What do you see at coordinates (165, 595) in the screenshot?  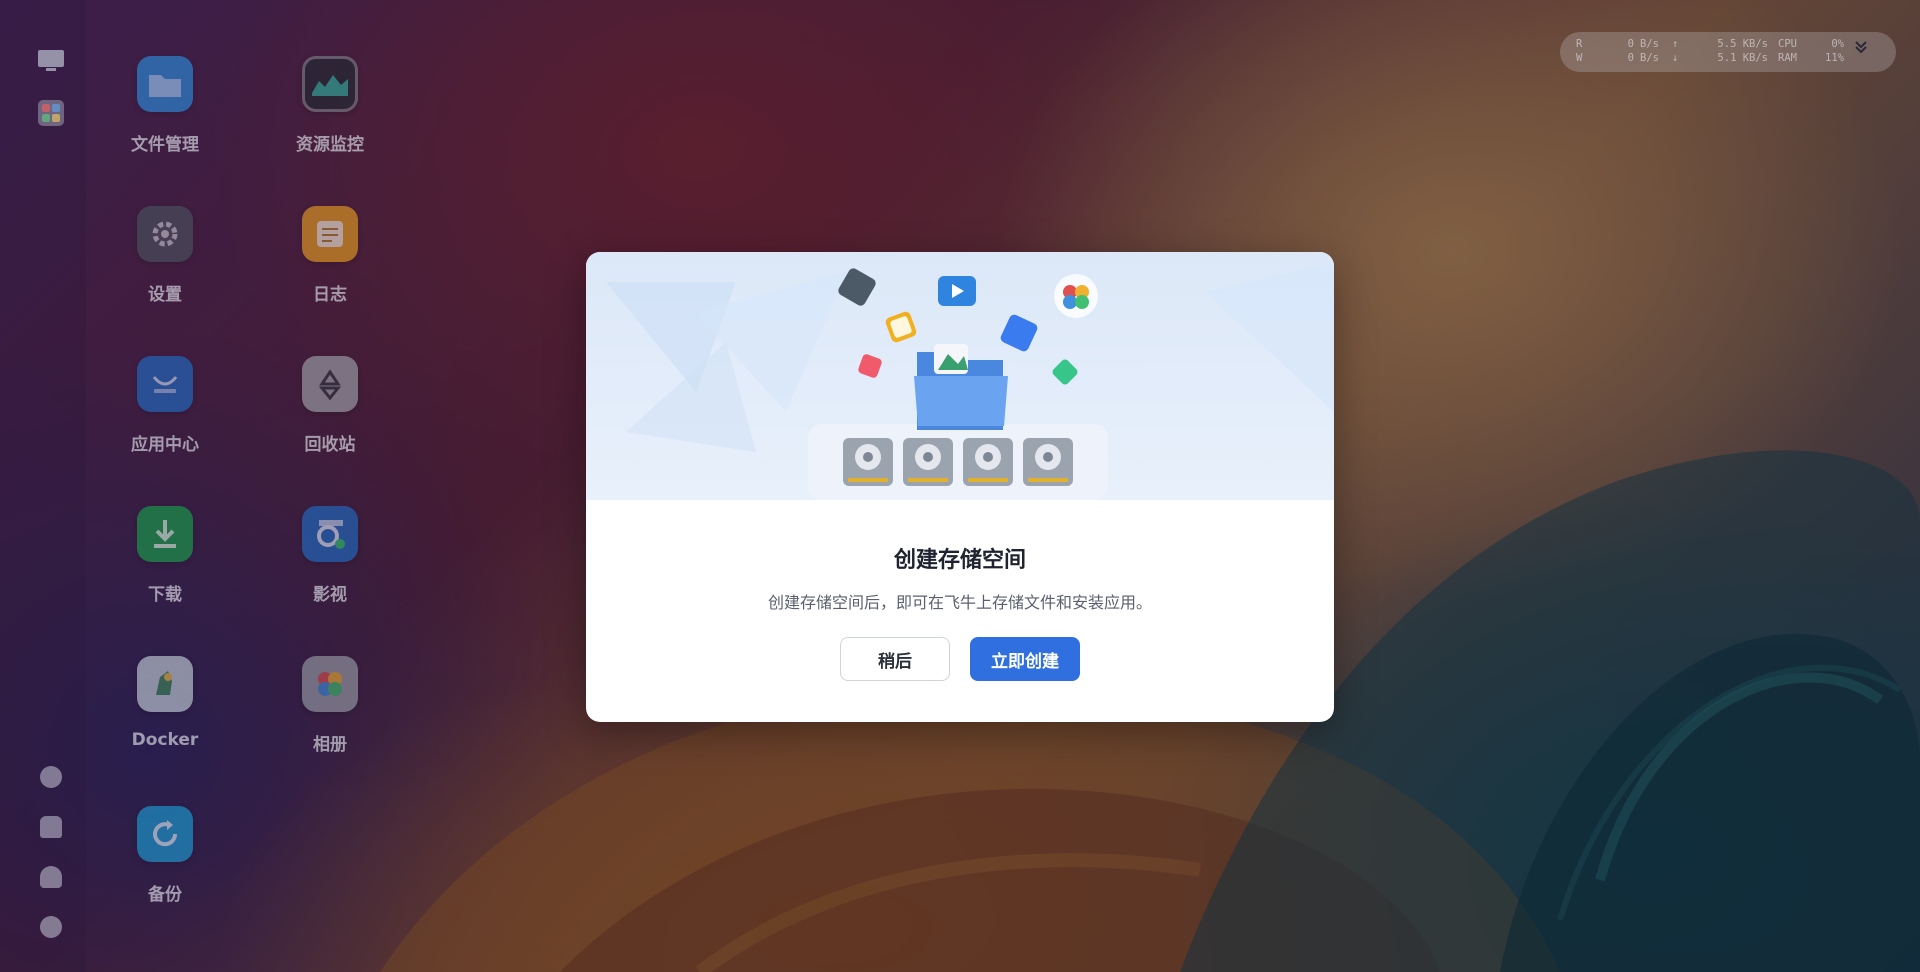 I see `app-label: 下载` at bounding box center [165, 595].